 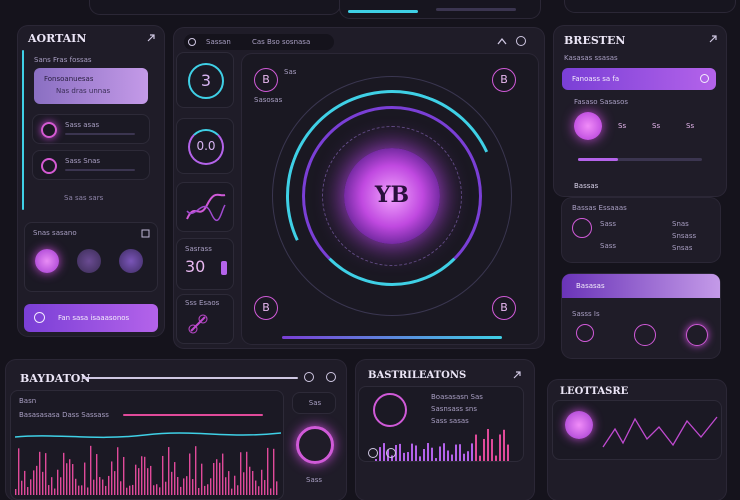 I want to click on metric-tile-2: 0.0, so click(x=205, y=146).